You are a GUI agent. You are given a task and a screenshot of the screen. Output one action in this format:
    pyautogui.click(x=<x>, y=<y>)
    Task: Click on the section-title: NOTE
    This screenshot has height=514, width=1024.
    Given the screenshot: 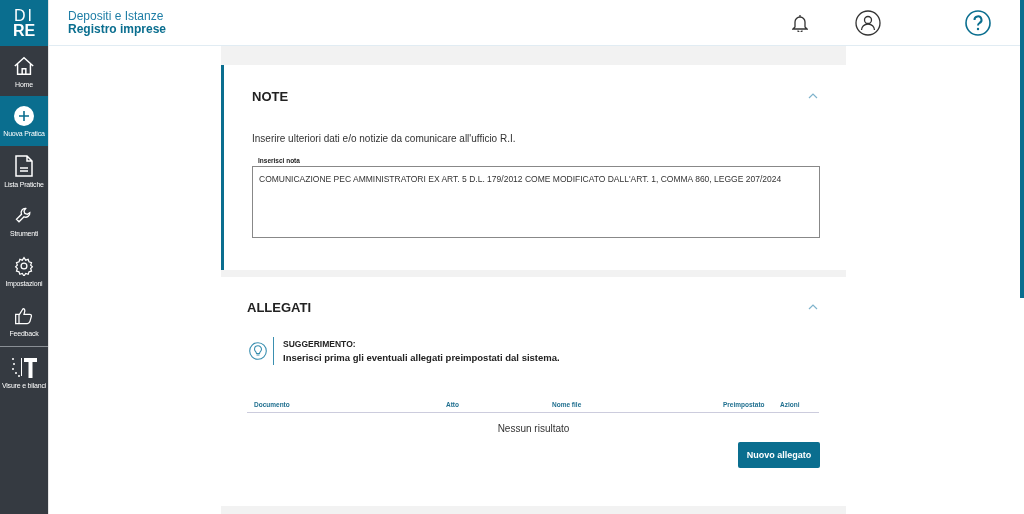 What is the action you would take?
    pyautogui.click(x=270, y=96)
    